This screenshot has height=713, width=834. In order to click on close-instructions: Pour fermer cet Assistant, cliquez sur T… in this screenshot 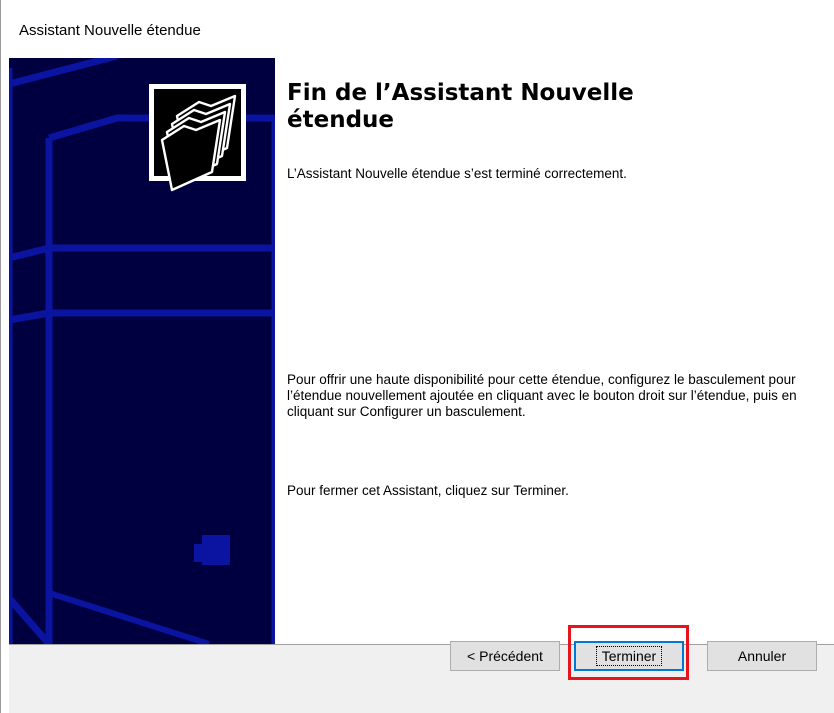, I will do `click(428, 490)`.